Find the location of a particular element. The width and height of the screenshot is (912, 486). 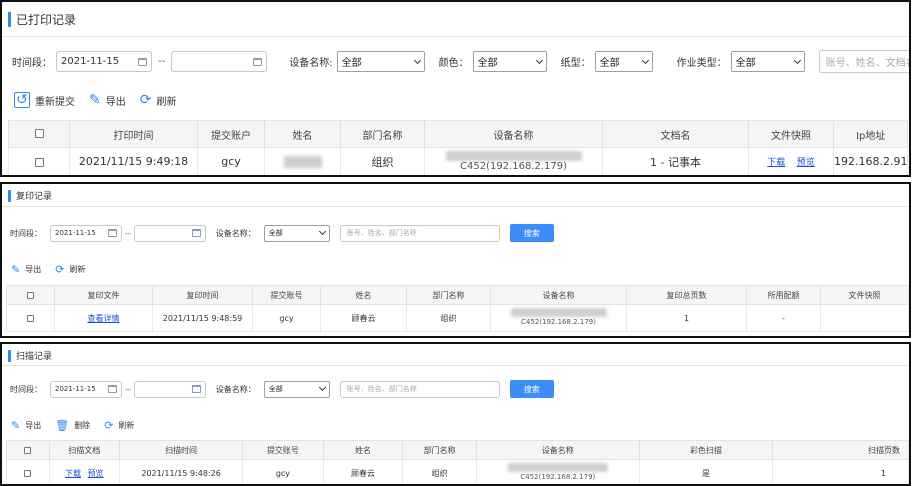

column-header: Ip地址 is located at coordinates (870, 134).